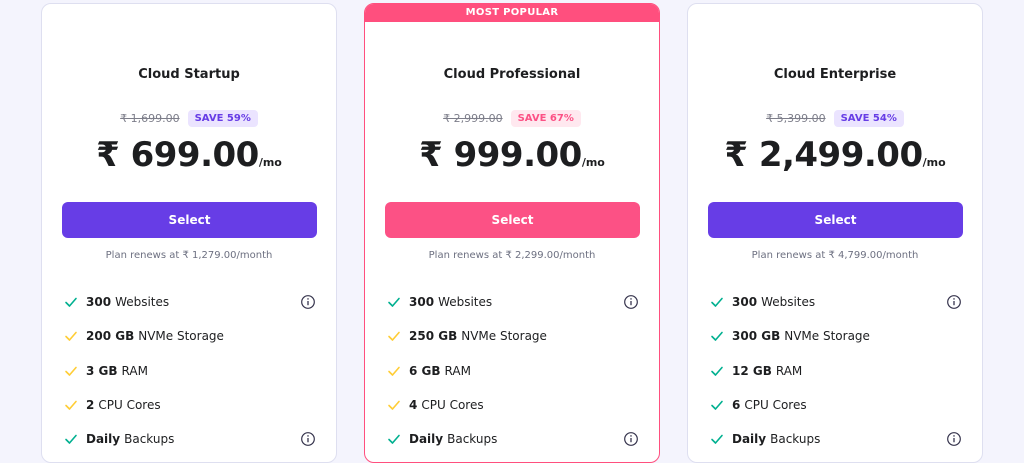 The width and height of the screenshot is (1024, 463). I want to click on feature-ram: 6 GB RAM, so click(513, 371).